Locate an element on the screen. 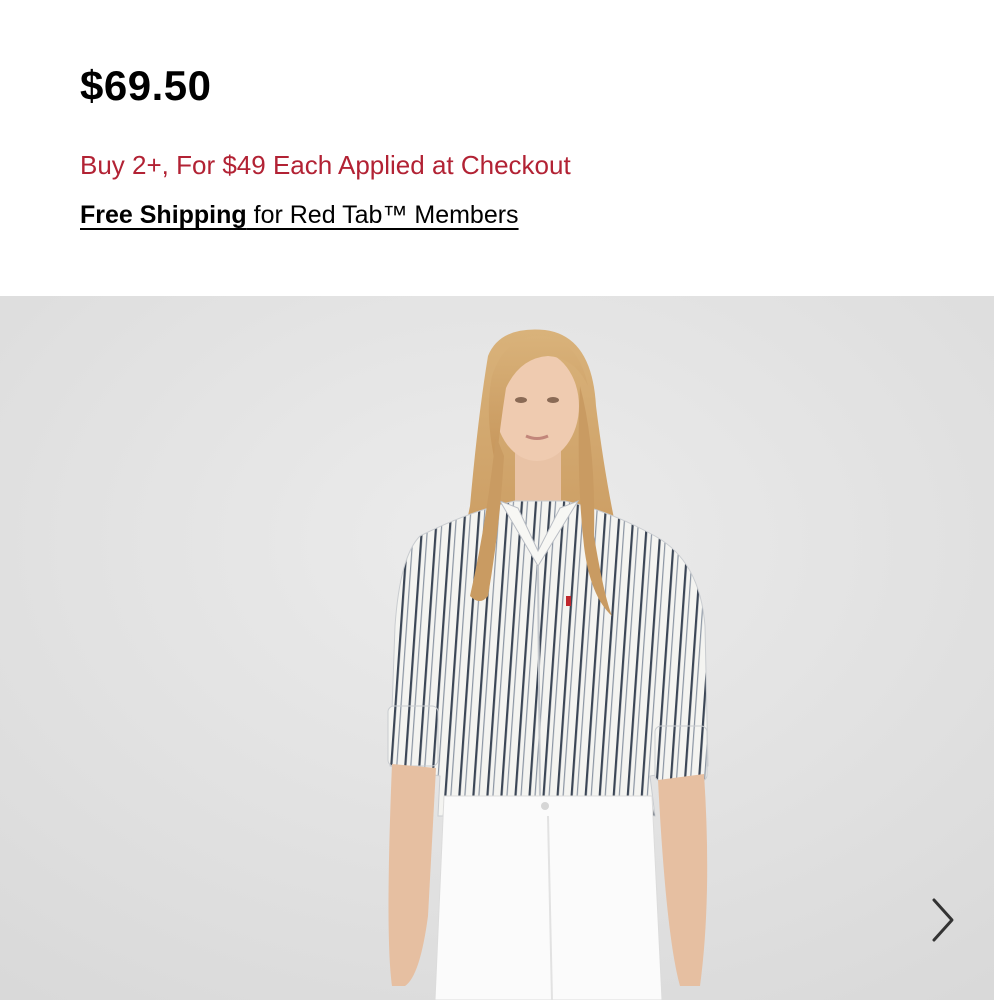 This screenshot has height=1000, width=1000. free-shipping-link: Free Shipping for Red Tab™ Members is located at coordinates (299, 215).